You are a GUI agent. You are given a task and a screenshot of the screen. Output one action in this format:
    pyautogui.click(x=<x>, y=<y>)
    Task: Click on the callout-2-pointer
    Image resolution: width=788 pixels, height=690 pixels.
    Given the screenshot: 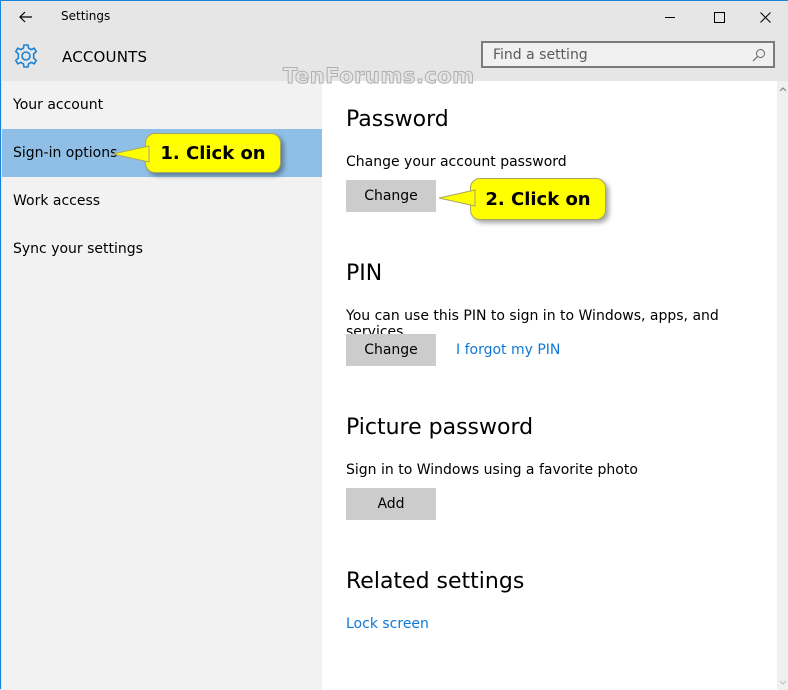 What is the action you would take?
    pyautogui.click(x=457, y=198)
    